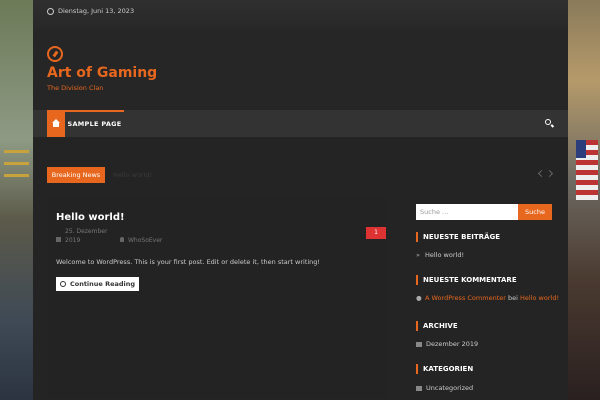 The height and width of the screenshot is (400, 600). Describe the element at coordinates (145, 240) in the screenshot. I see `post-author: WhoSoEver` at that location.